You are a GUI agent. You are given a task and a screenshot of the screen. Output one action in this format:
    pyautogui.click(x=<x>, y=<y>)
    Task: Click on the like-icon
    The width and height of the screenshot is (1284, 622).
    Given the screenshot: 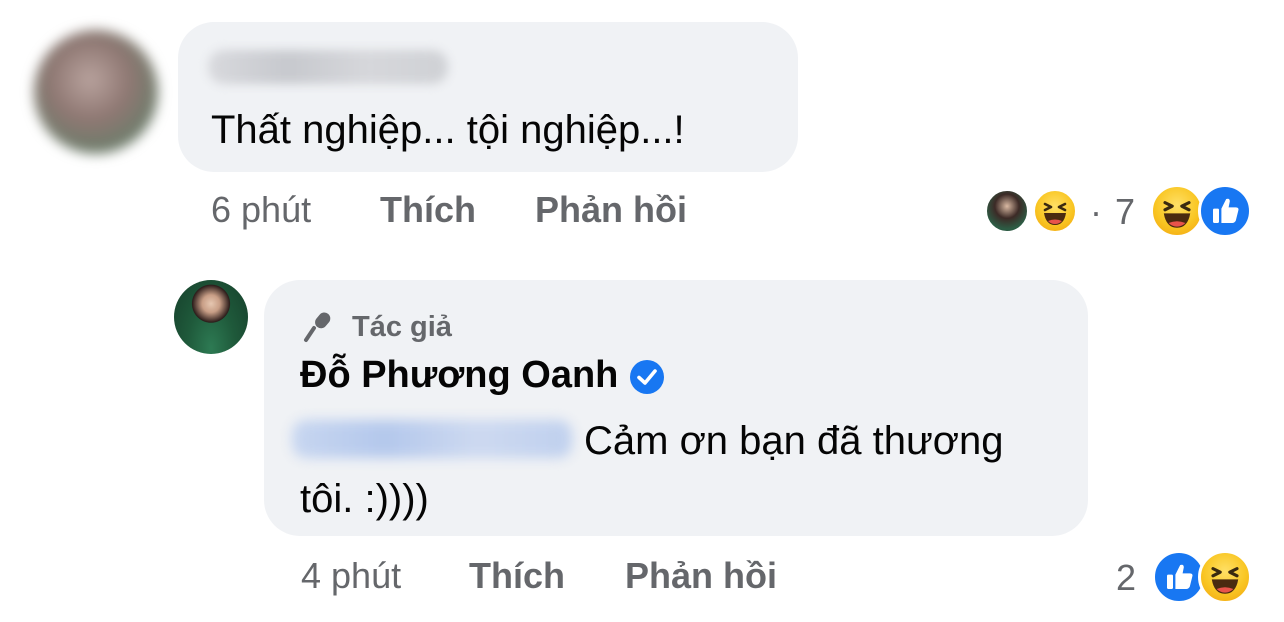 What is the action you would take?
    pyautogui.click(x=1225, y=211)
    